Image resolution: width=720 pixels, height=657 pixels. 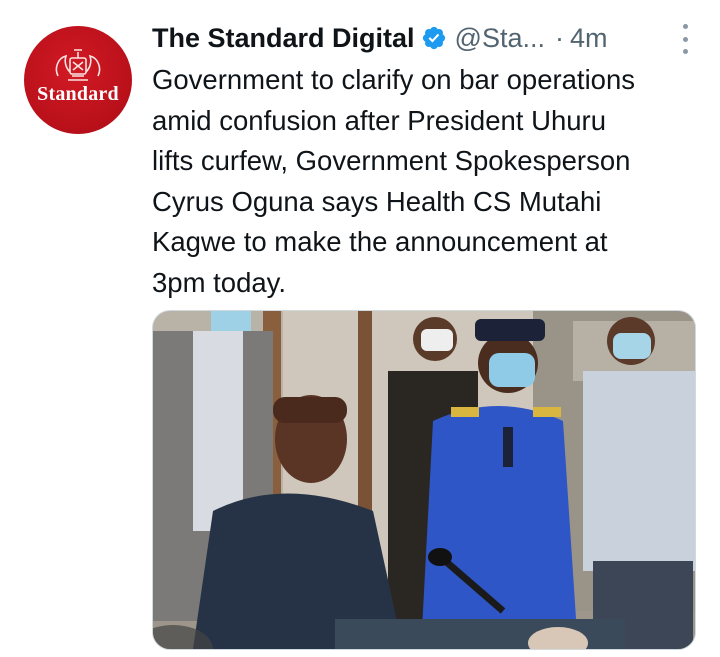 What do you see at coordinates (78, 94) in the screenshot?
I see `avatar-brand-text: Standard` at bounding box center [78, 94].